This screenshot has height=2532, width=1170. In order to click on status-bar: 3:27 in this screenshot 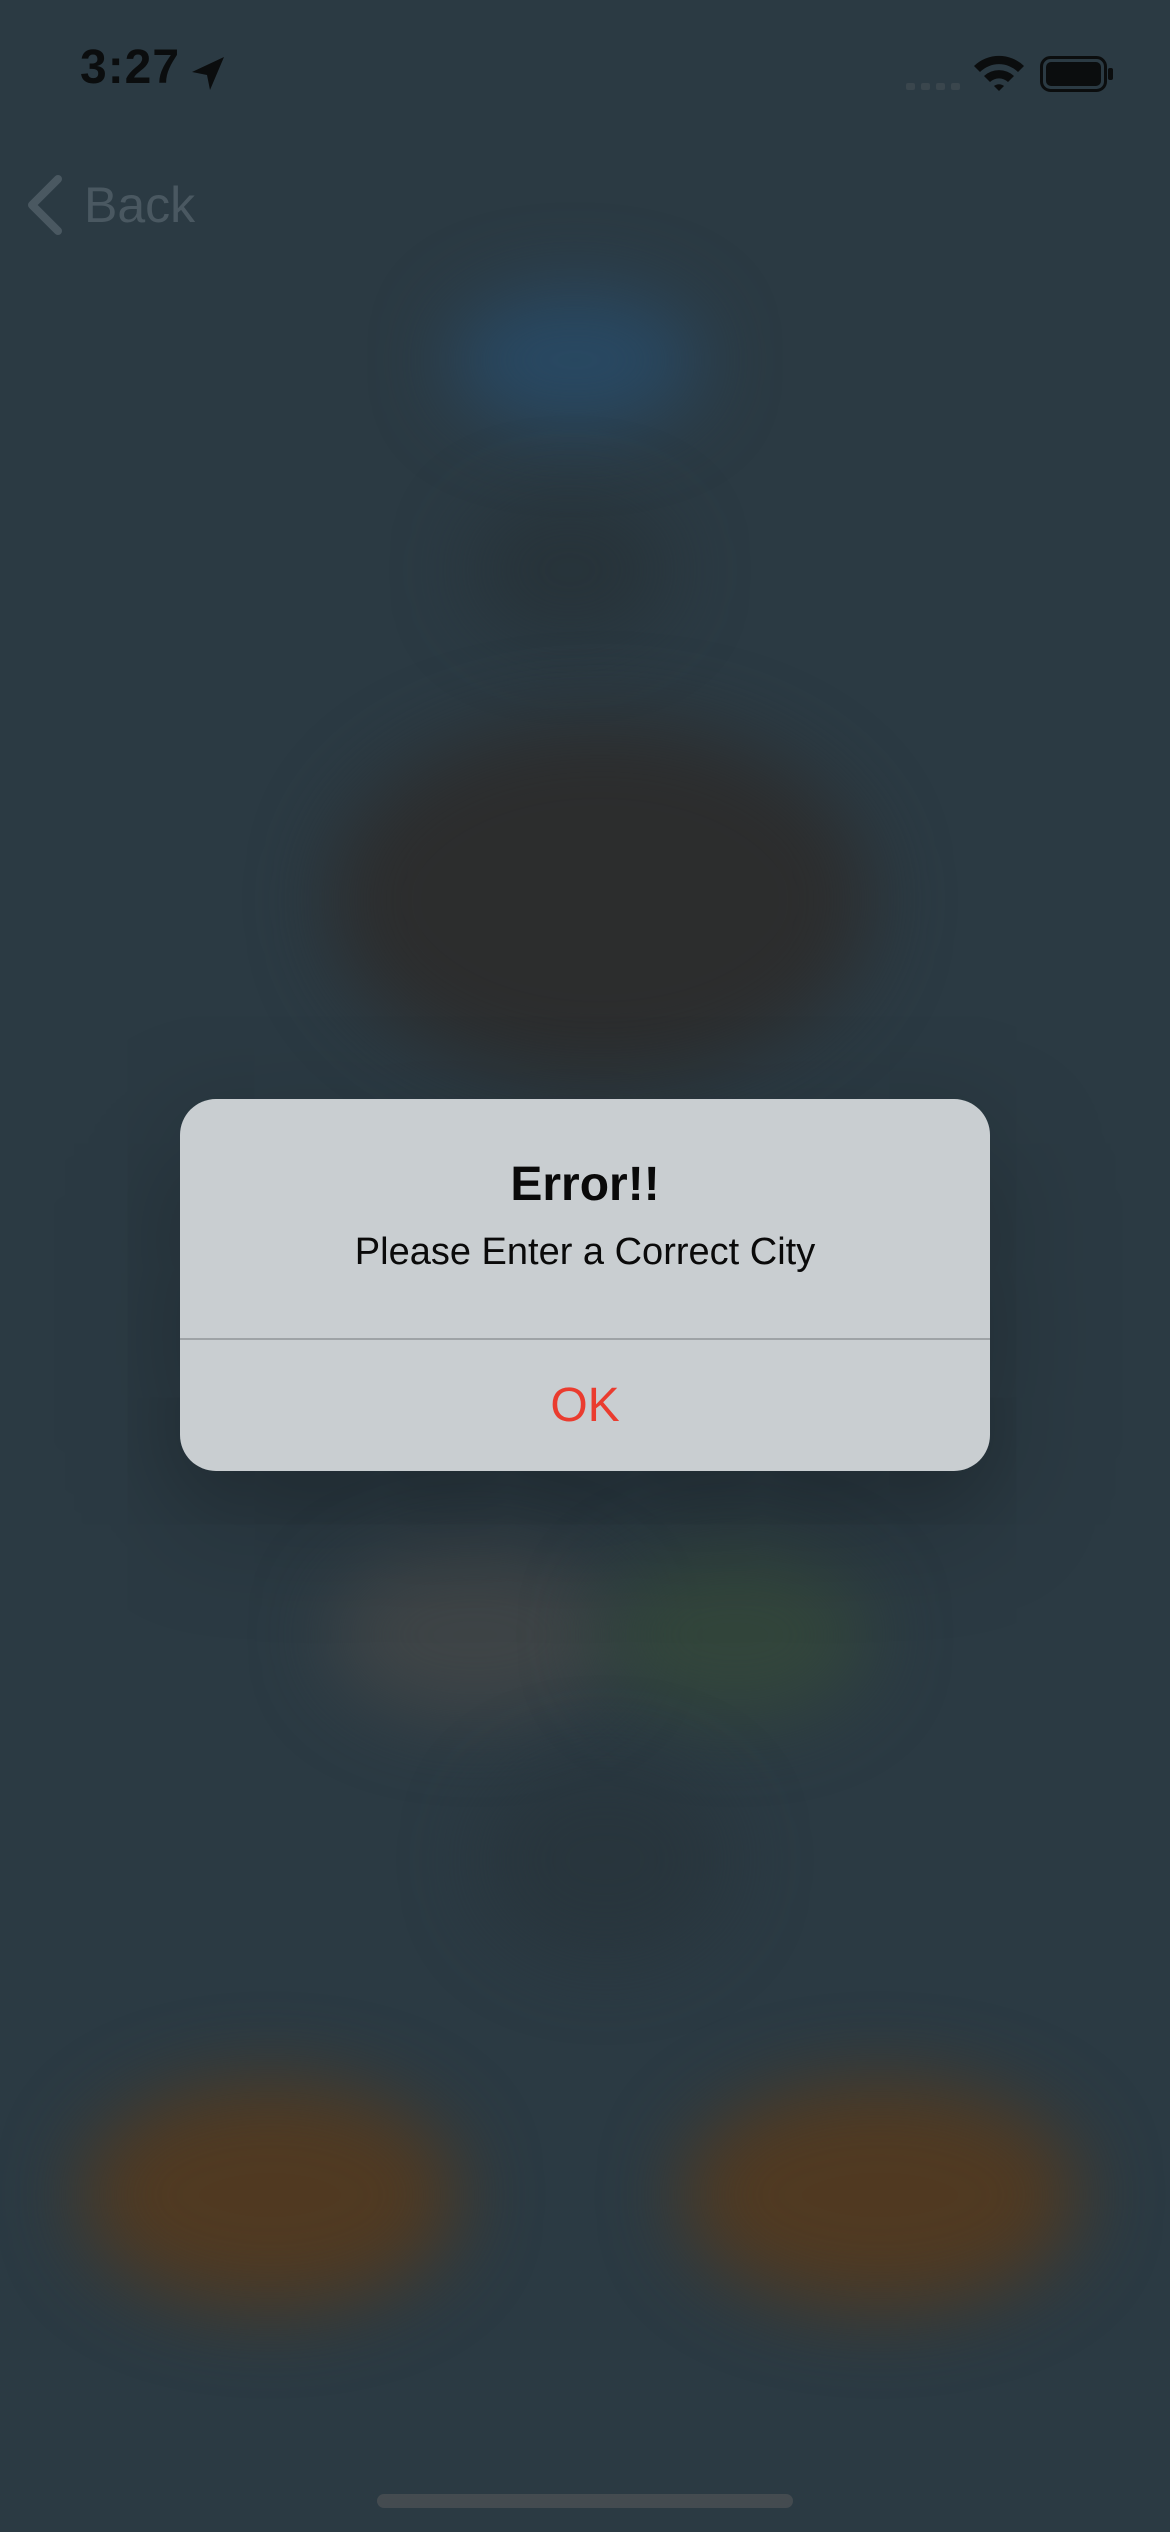, I will do `click(585, 70)`.